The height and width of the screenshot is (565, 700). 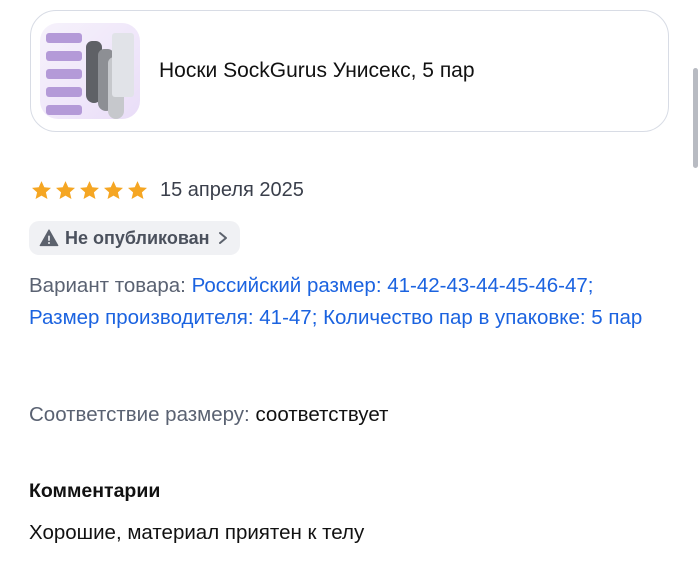 I want to click on rating-row: 15 апреля 2025, so click(x=167, y=190).